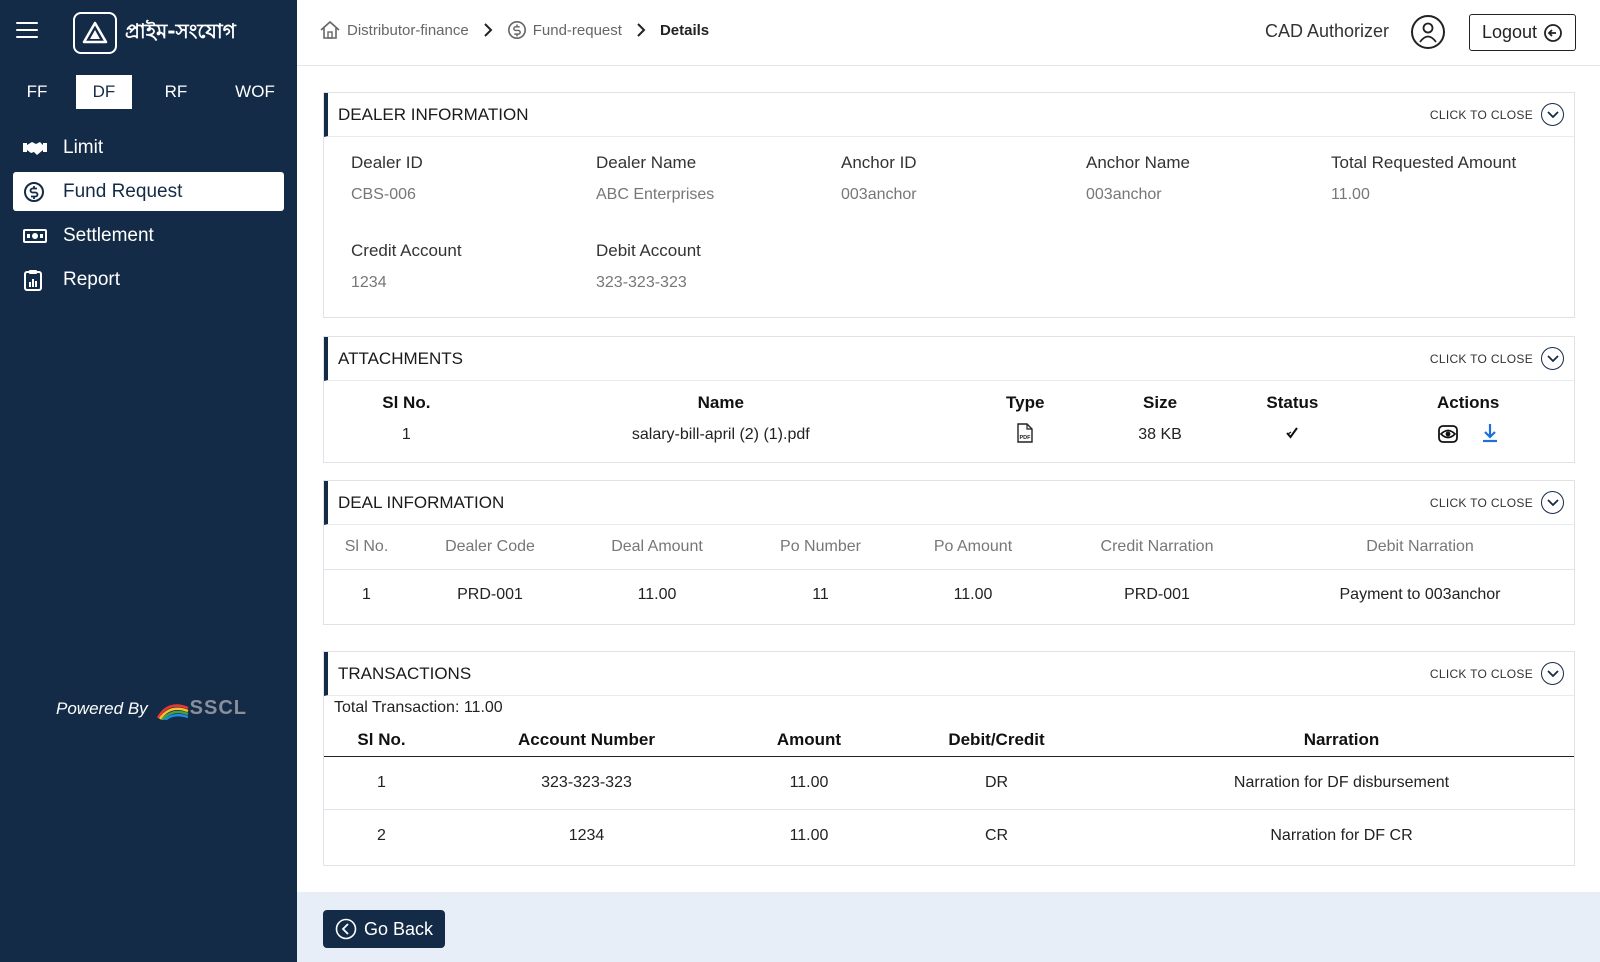 The width and height of the screenshot is (1600, 962). Describe the element at coordinates (820, 547) in the screenshot. I see `column-header: Po Number` at that location.